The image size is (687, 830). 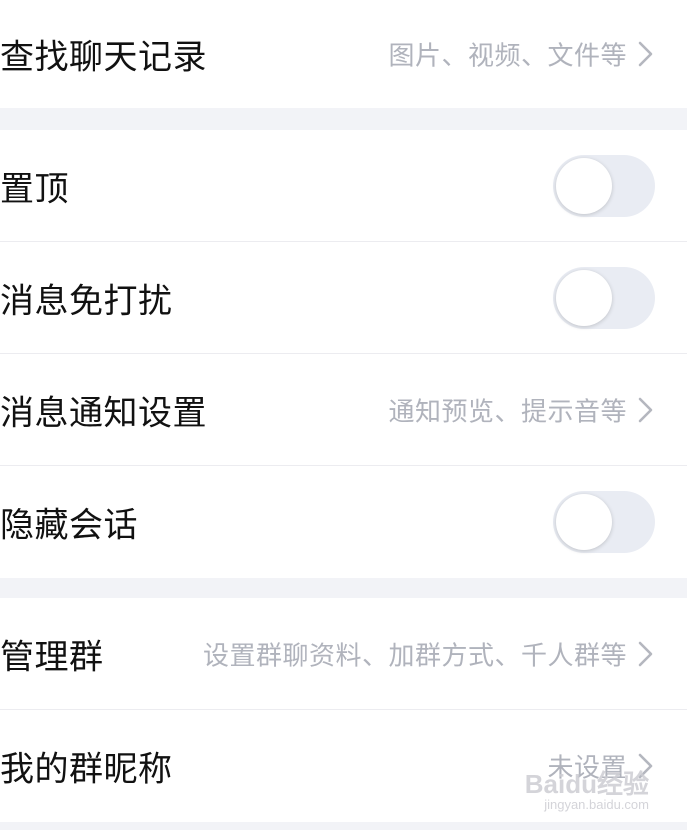 I want to click on search-chat-history-label: 查找聊天记录, so click(x=103, y=57).